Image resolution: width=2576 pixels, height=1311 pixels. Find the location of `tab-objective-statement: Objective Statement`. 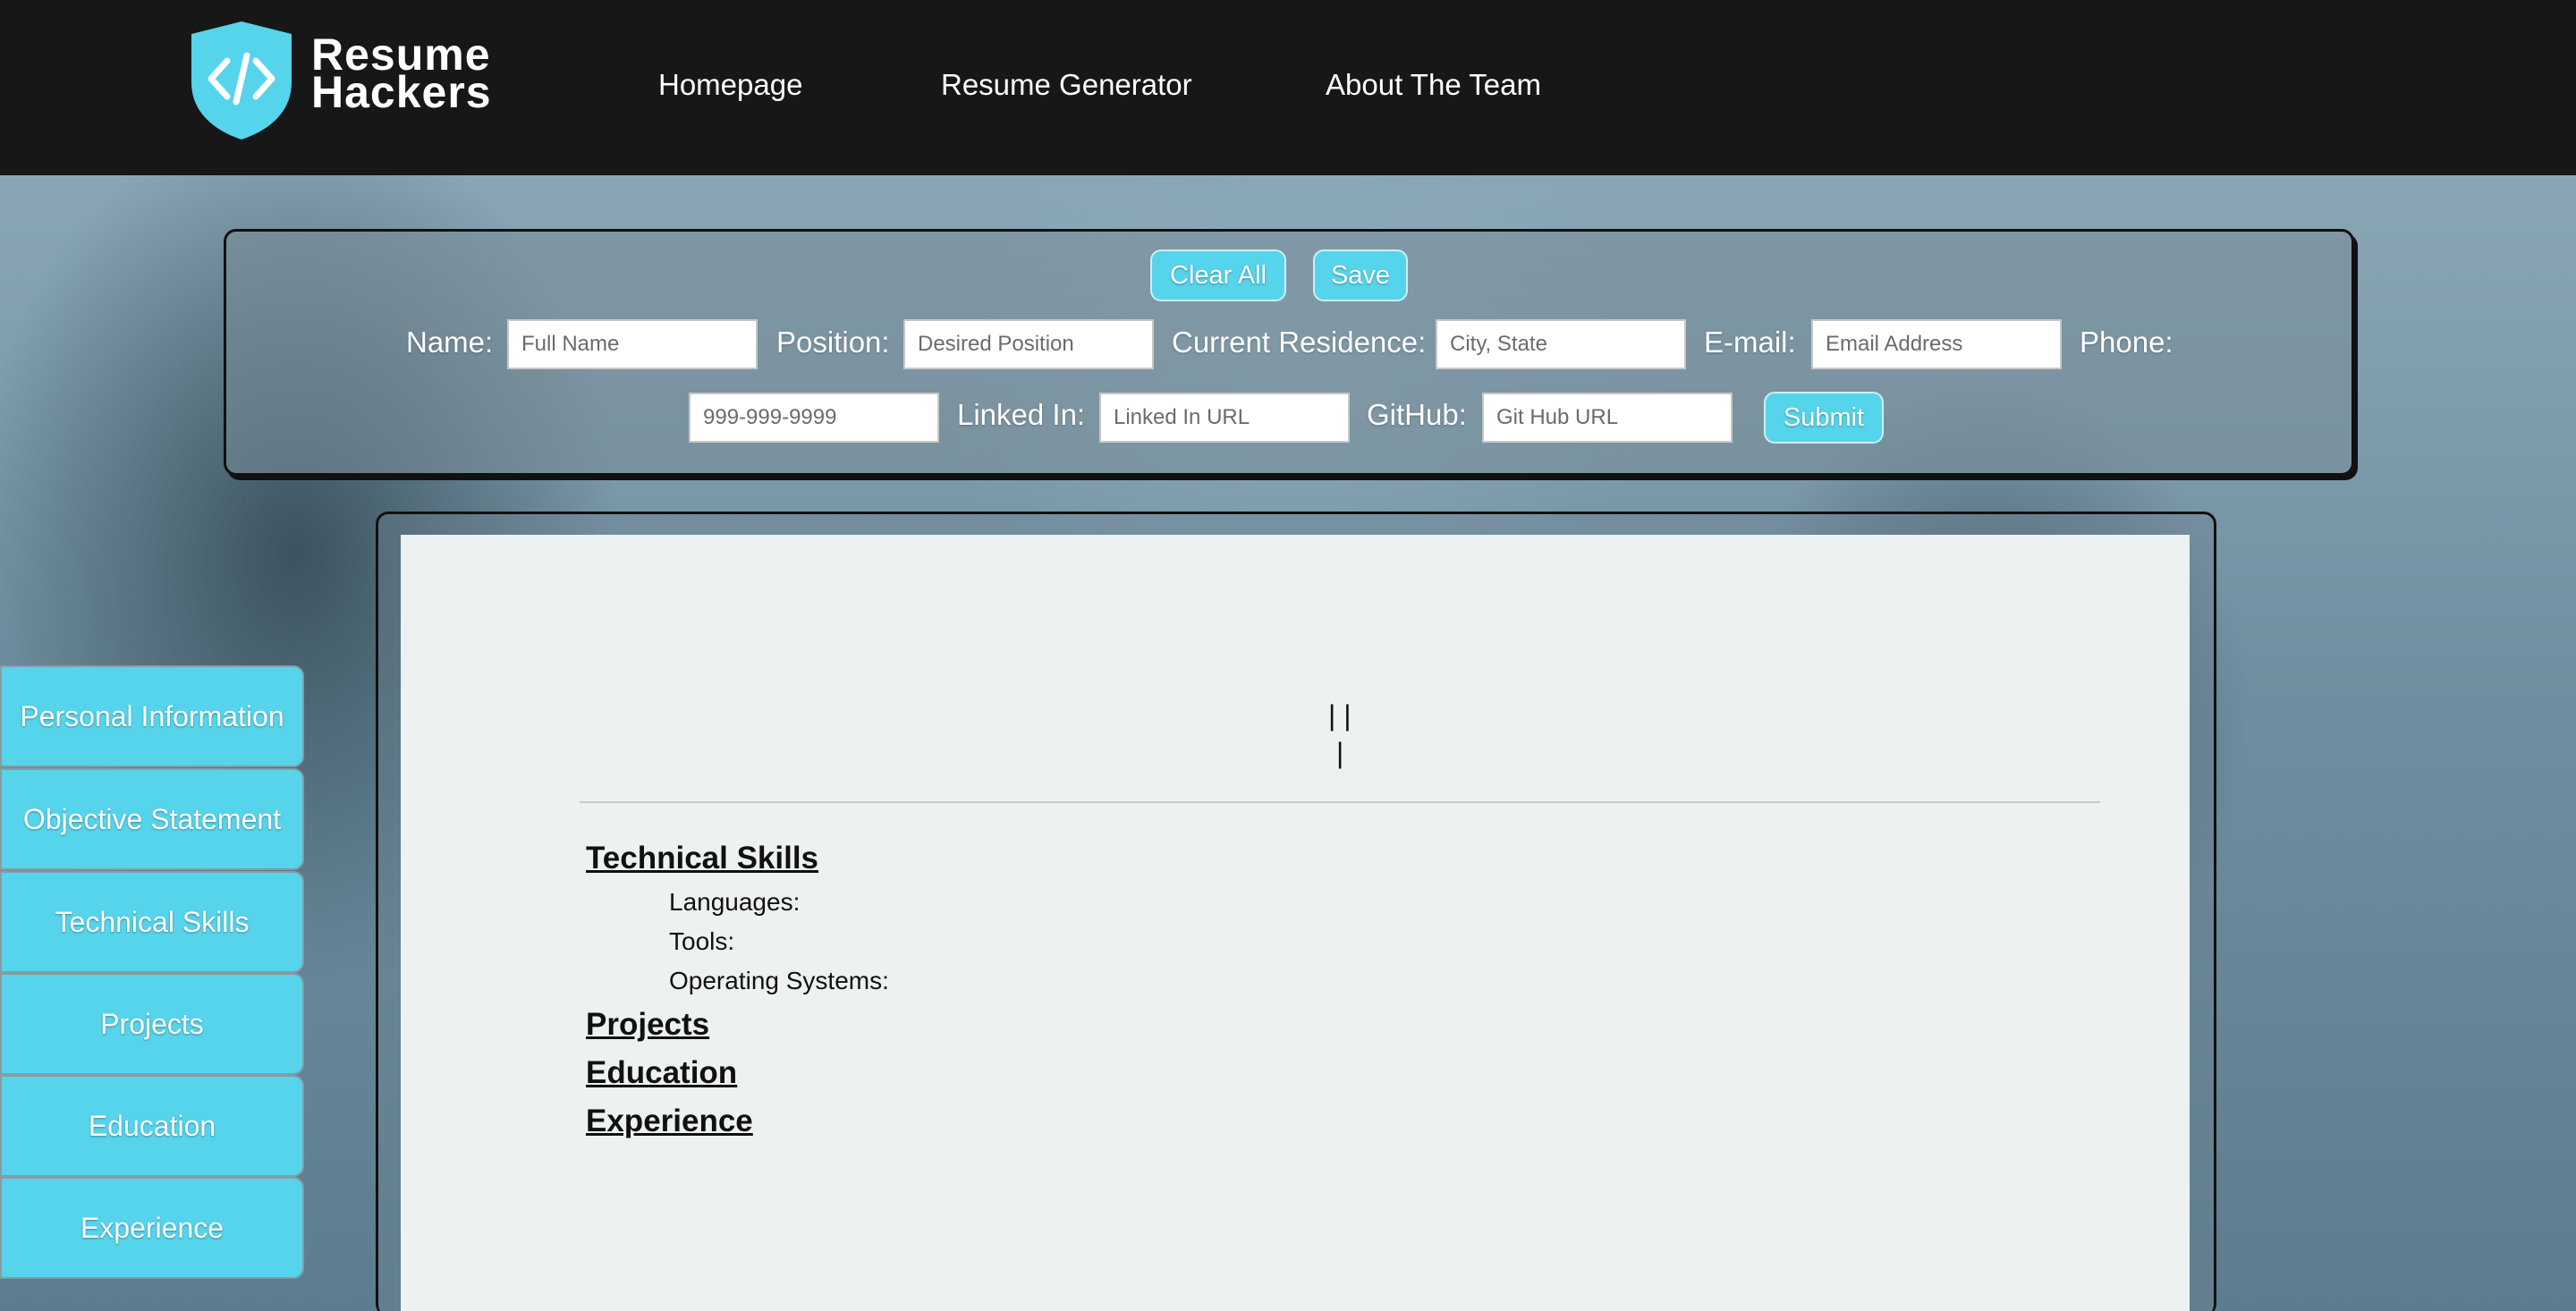

tab-objective-statement: Objective Statement is located at coordinates (152, 819).